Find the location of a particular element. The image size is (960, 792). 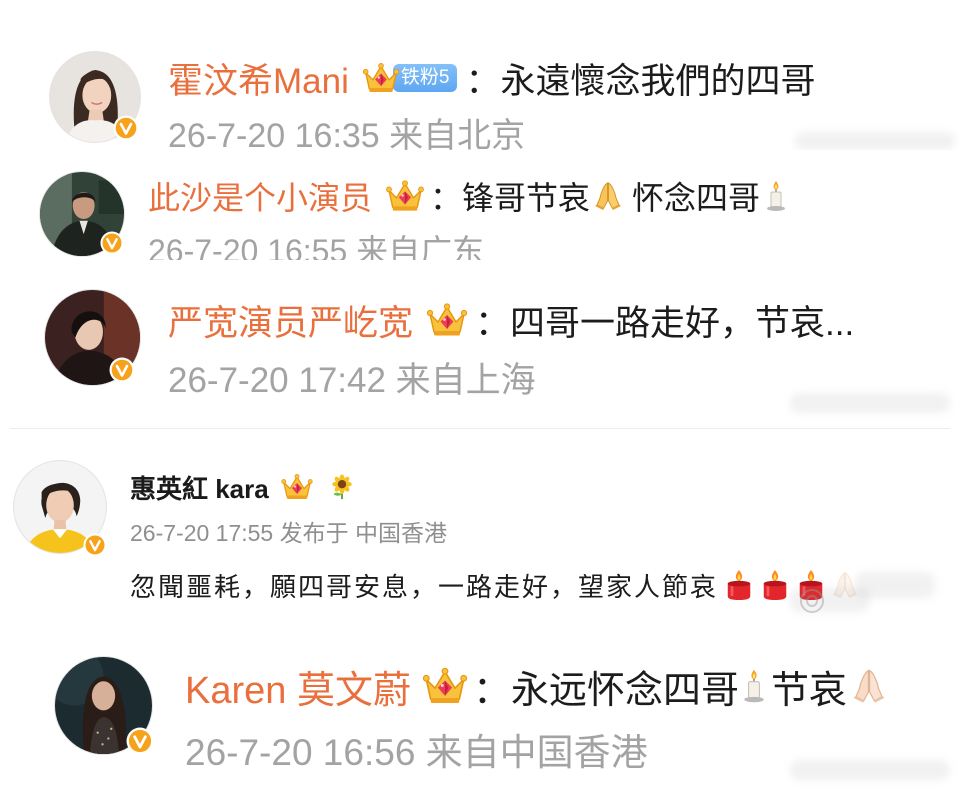

comment-text: 节哀 is located at coordinates (808, 690).